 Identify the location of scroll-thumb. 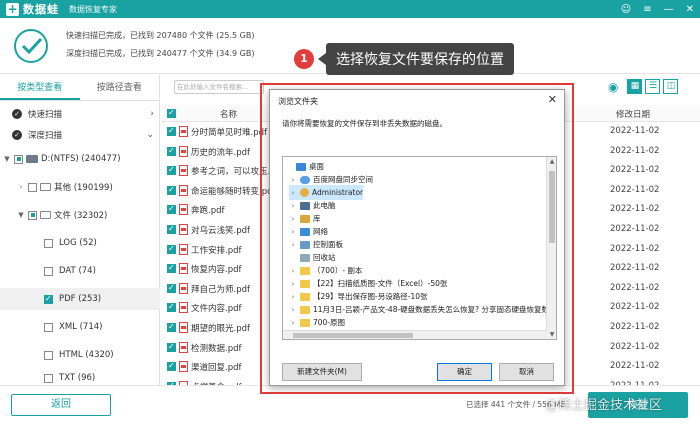
(552, 207).